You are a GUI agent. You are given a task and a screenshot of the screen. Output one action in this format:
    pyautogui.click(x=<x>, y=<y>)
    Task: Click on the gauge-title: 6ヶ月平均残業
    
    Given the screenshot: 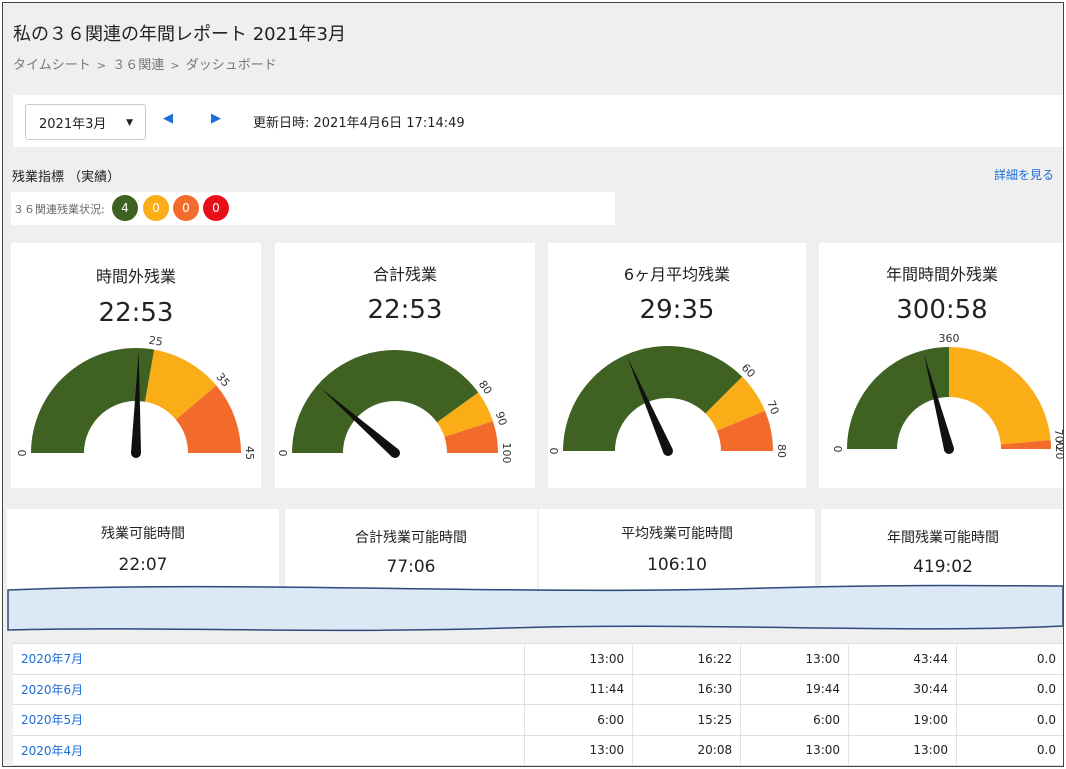 What is the action you would take?
    pyautogui.click(x=677, y=274)
    